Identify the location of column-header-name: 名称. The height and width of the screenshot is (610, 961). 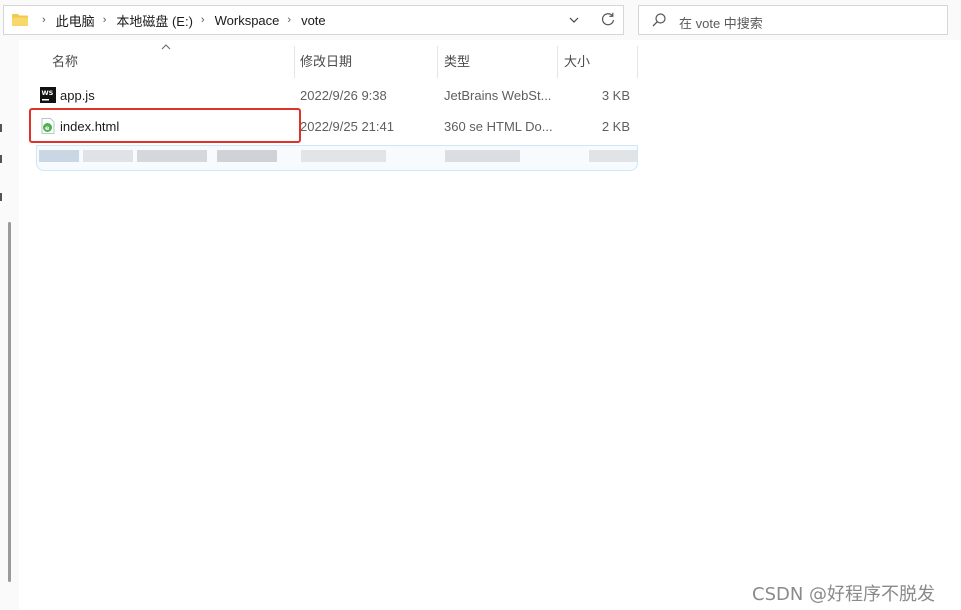
(65, 62).